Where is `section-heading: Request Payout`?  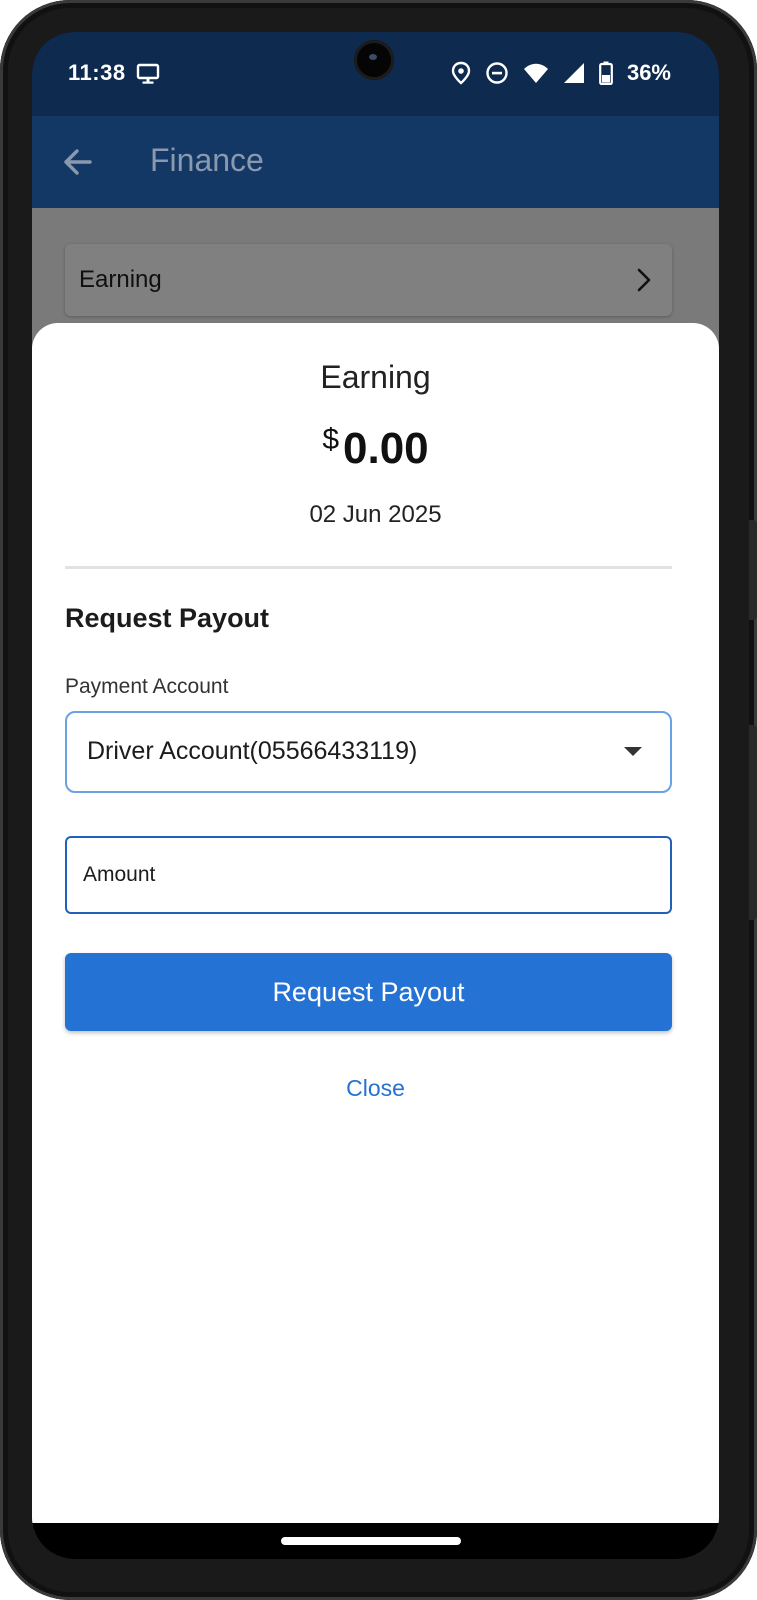
section-heading: Request Payout is located at coordinates (167, 618).